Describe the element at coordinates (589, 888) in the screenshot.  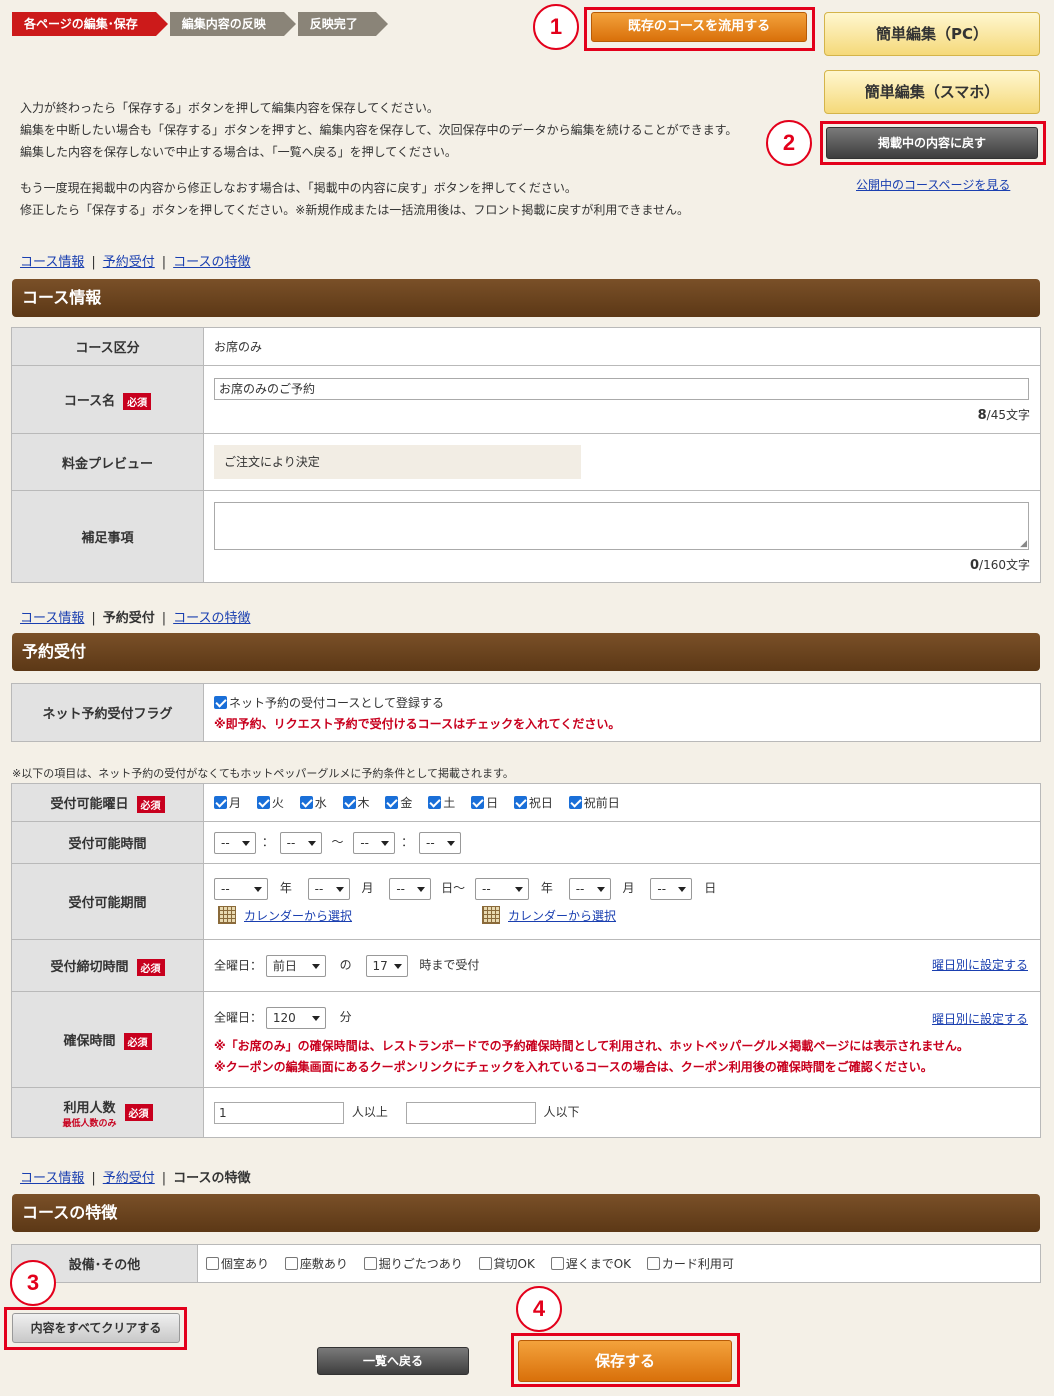
I see `end-month-select: --` at that location.